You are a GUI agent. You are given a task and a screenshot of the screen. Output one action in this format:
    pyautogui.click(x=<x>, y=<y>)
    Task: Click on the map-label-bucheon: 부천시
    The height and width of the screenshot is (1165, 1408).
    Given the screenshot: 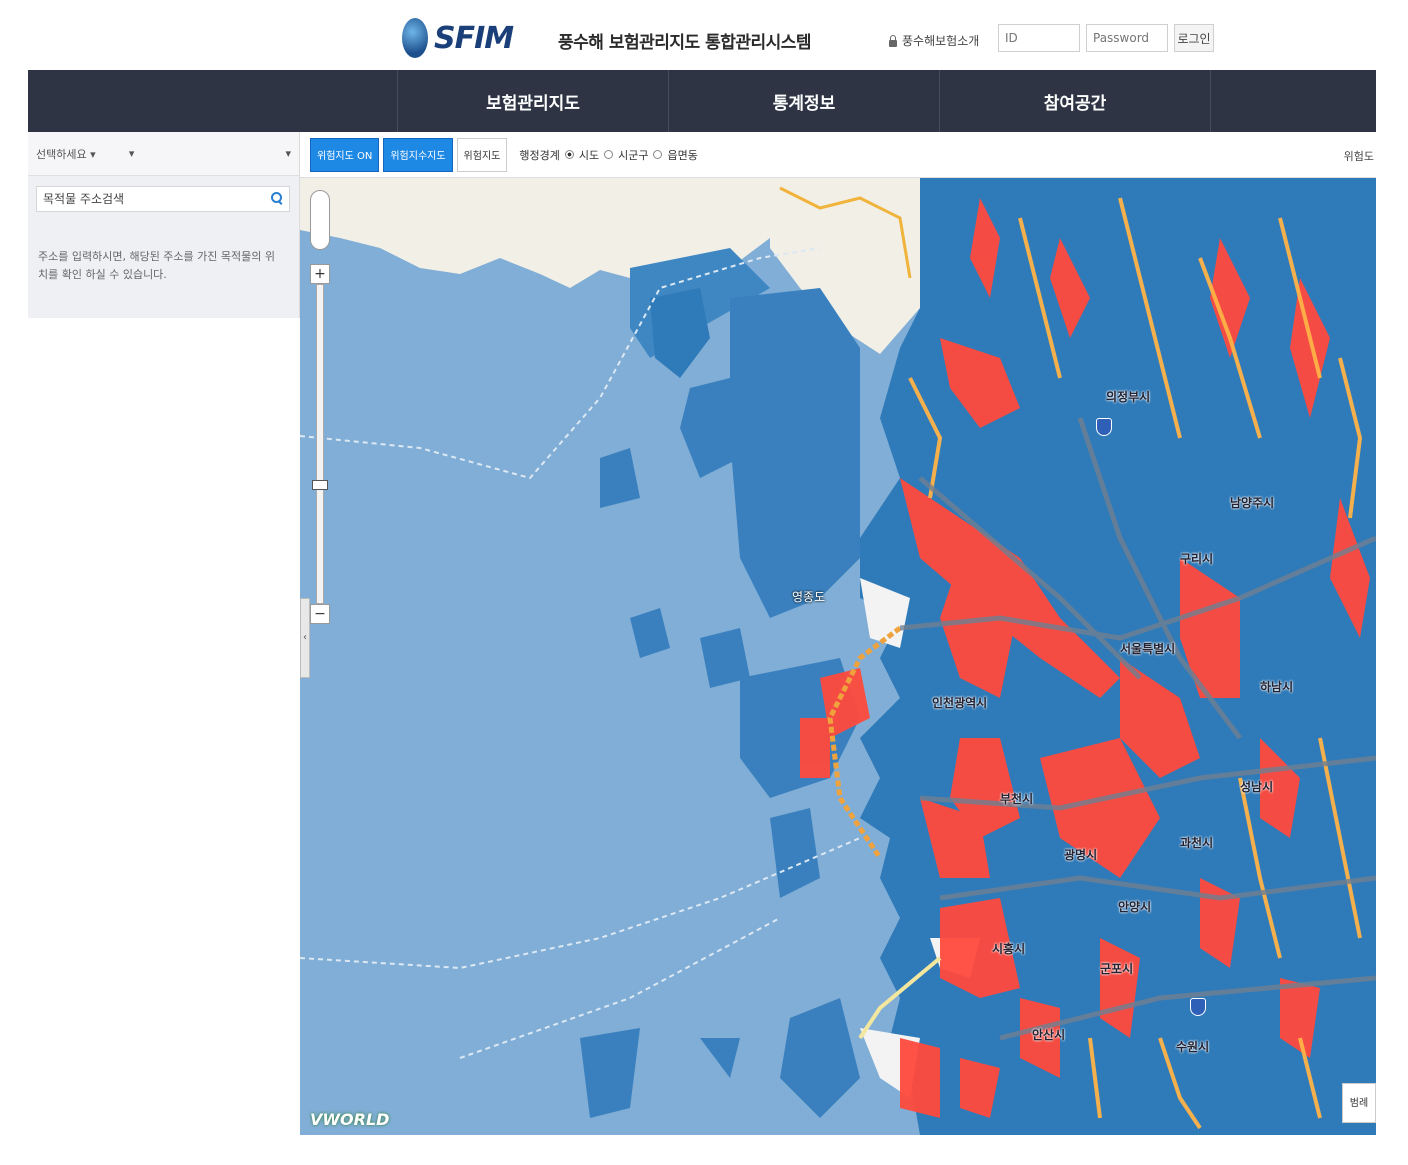 What is the action you would take?
    pyautogui.click(x=1017, y=799)
    